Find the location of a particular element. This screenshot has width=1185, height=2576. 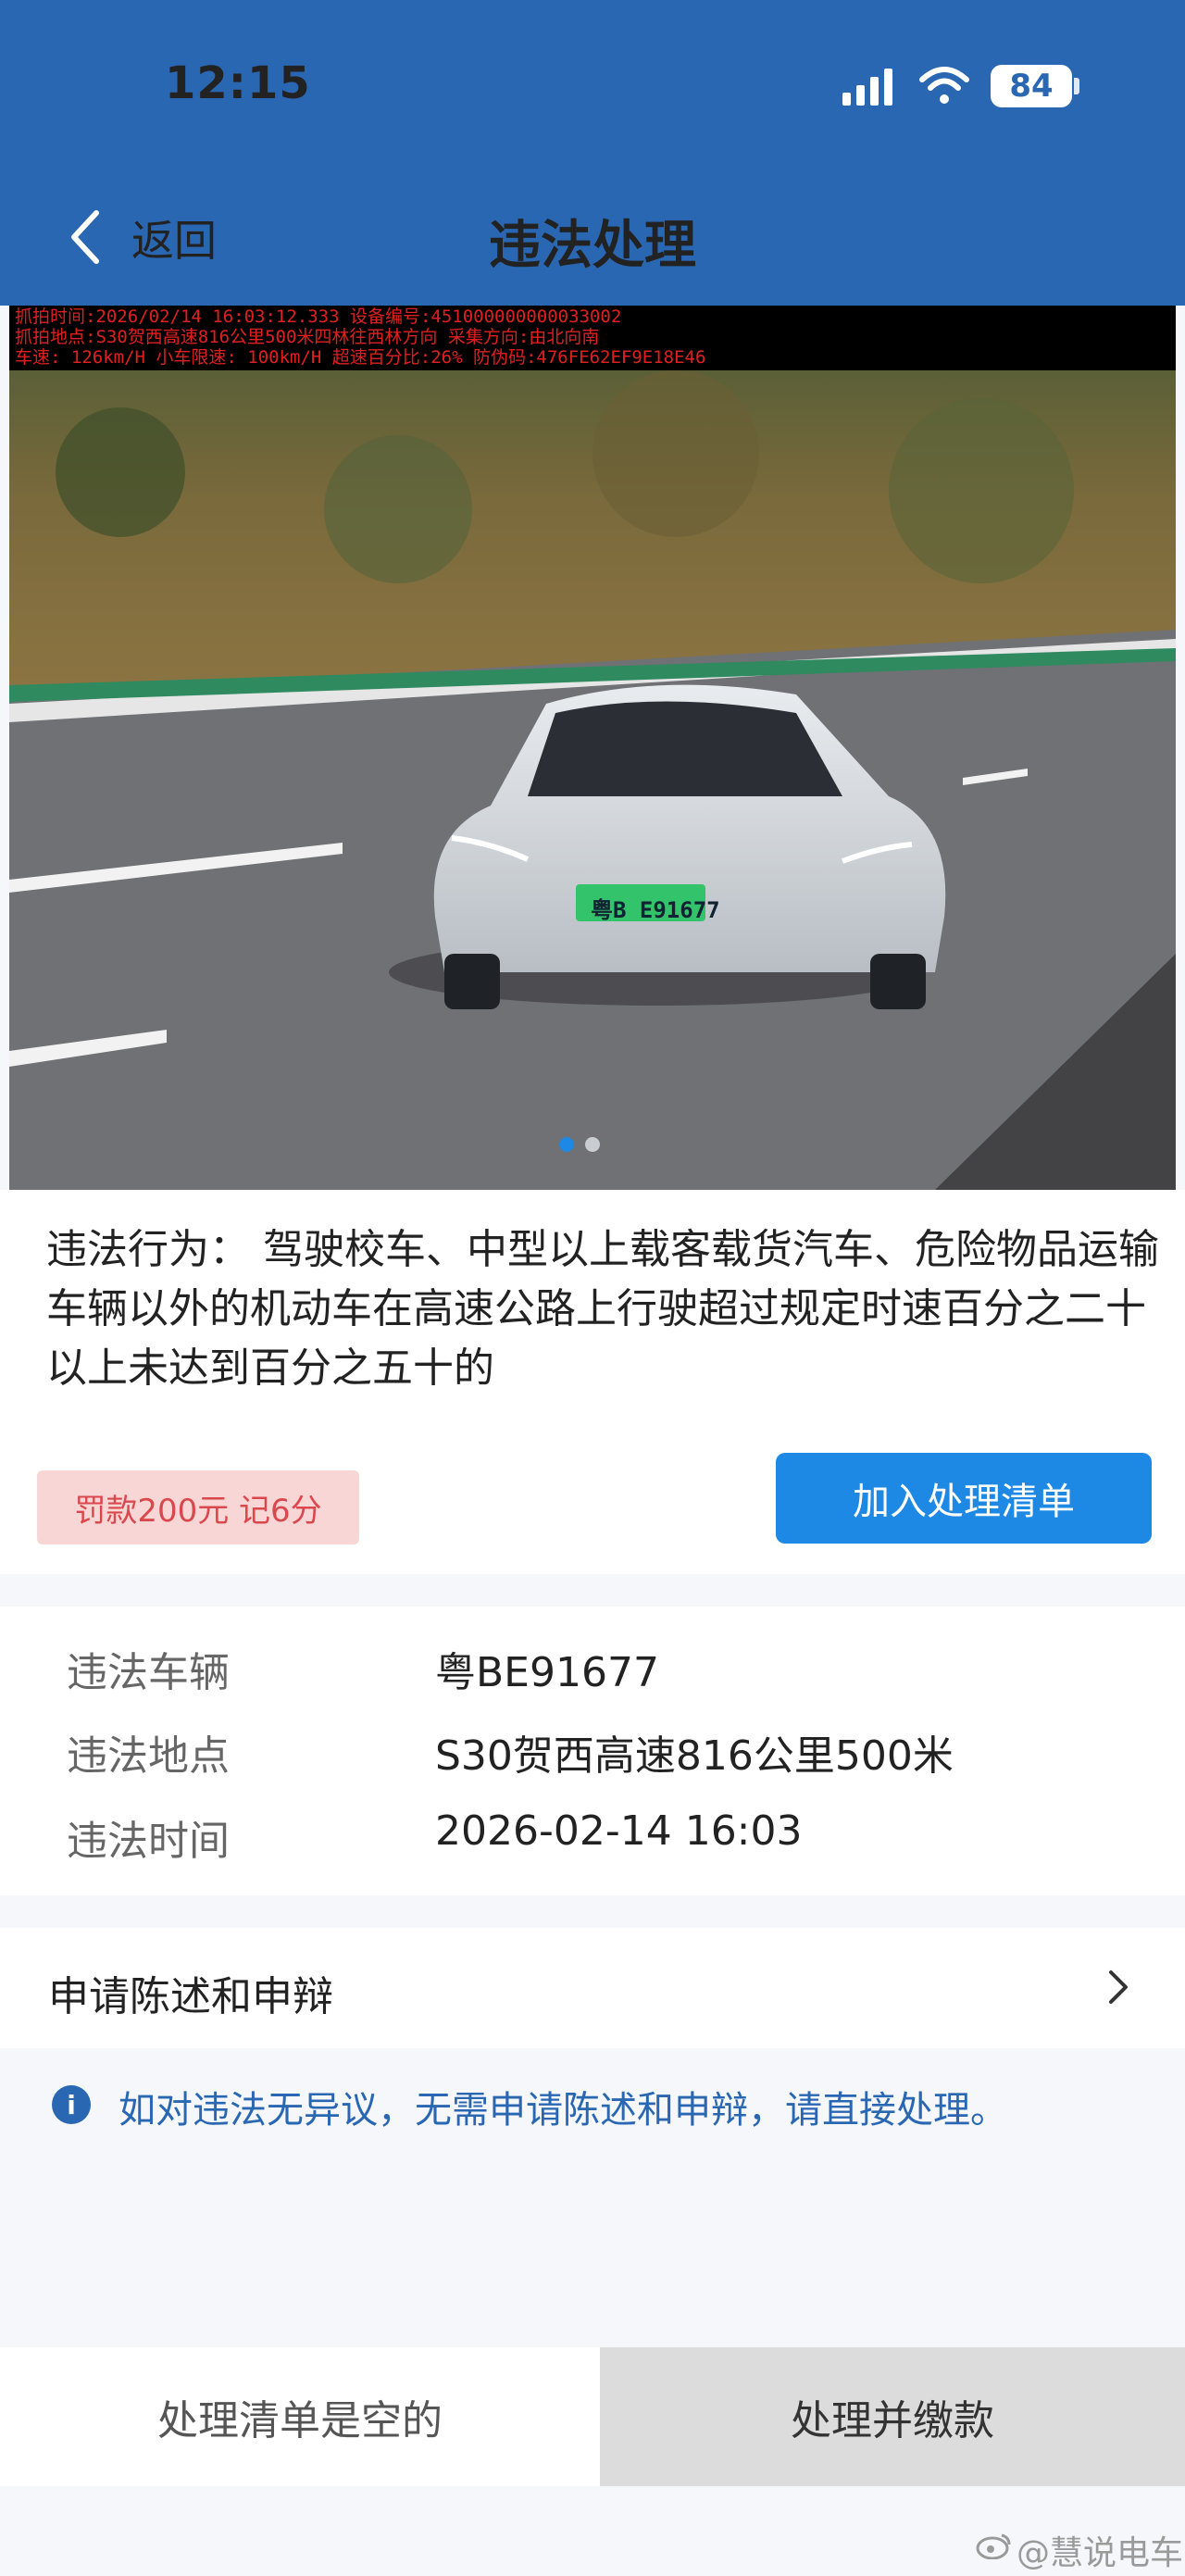

wifi-icon is located at coordinates (944, 85).